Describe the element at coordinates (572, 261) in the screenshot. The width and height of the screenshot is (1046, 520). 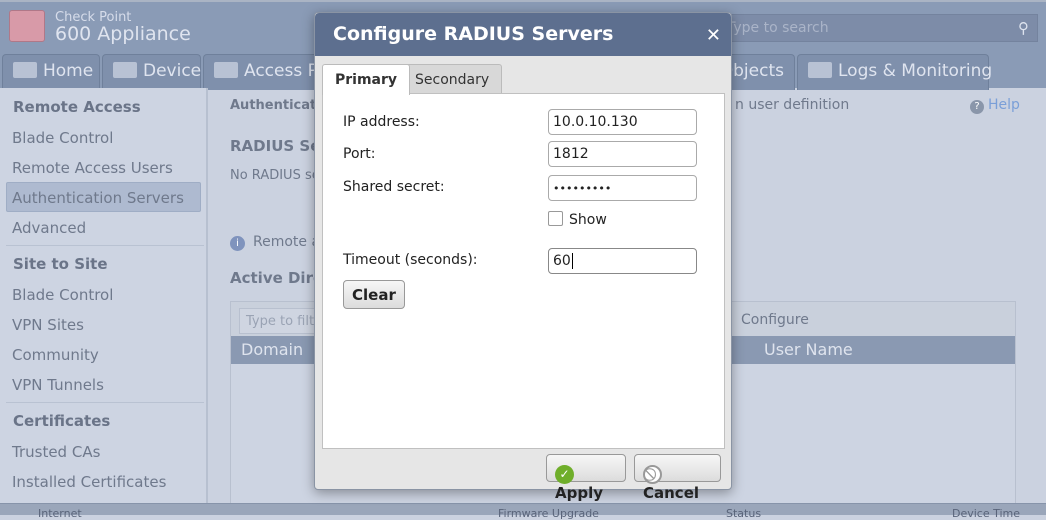
I see `text-cursor` at that location.